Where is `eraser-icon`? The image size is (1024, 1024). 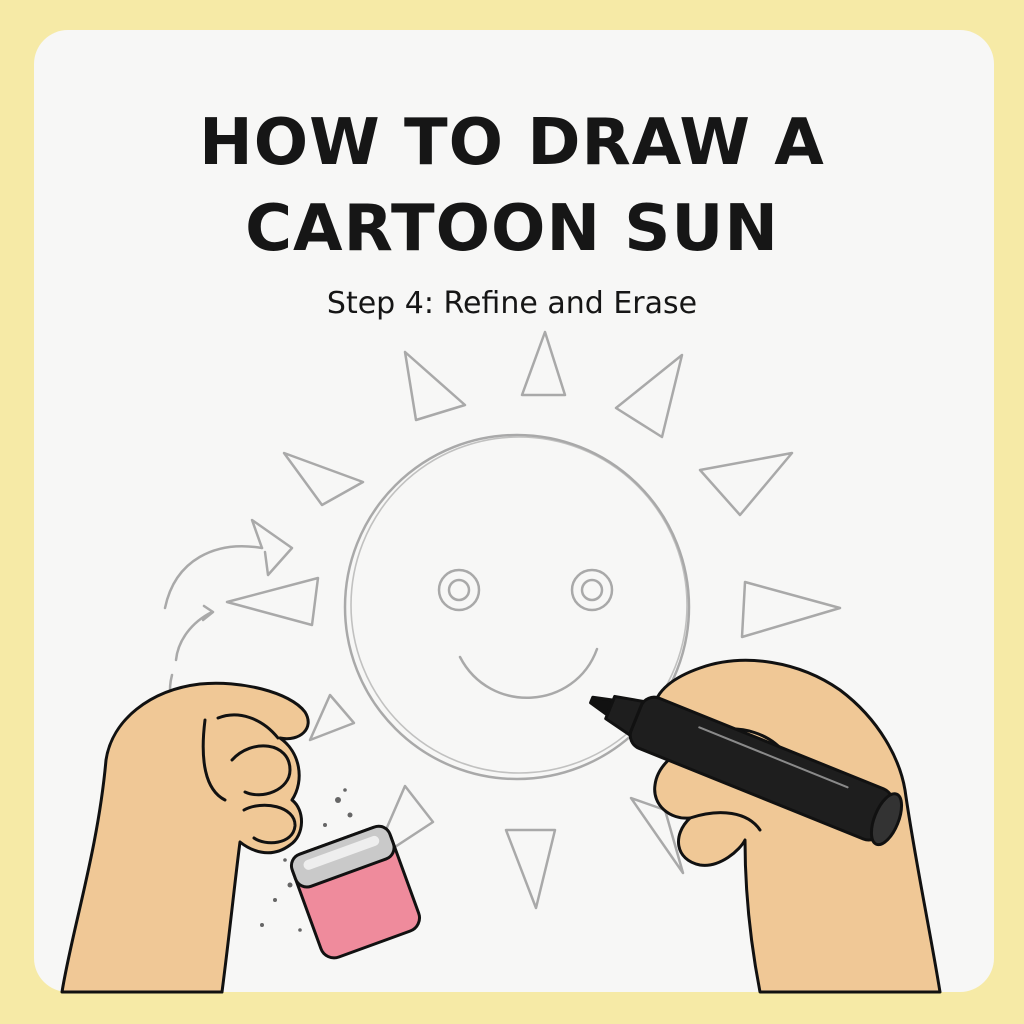
eraser-icon is located at coordinates (355, 892).